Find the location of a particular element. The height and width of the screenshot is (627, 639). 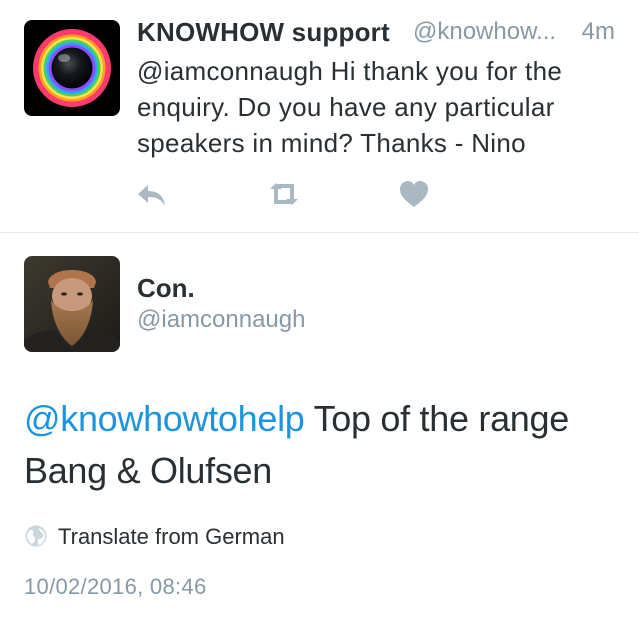

user-avatar is located at coordinates (72, 304).